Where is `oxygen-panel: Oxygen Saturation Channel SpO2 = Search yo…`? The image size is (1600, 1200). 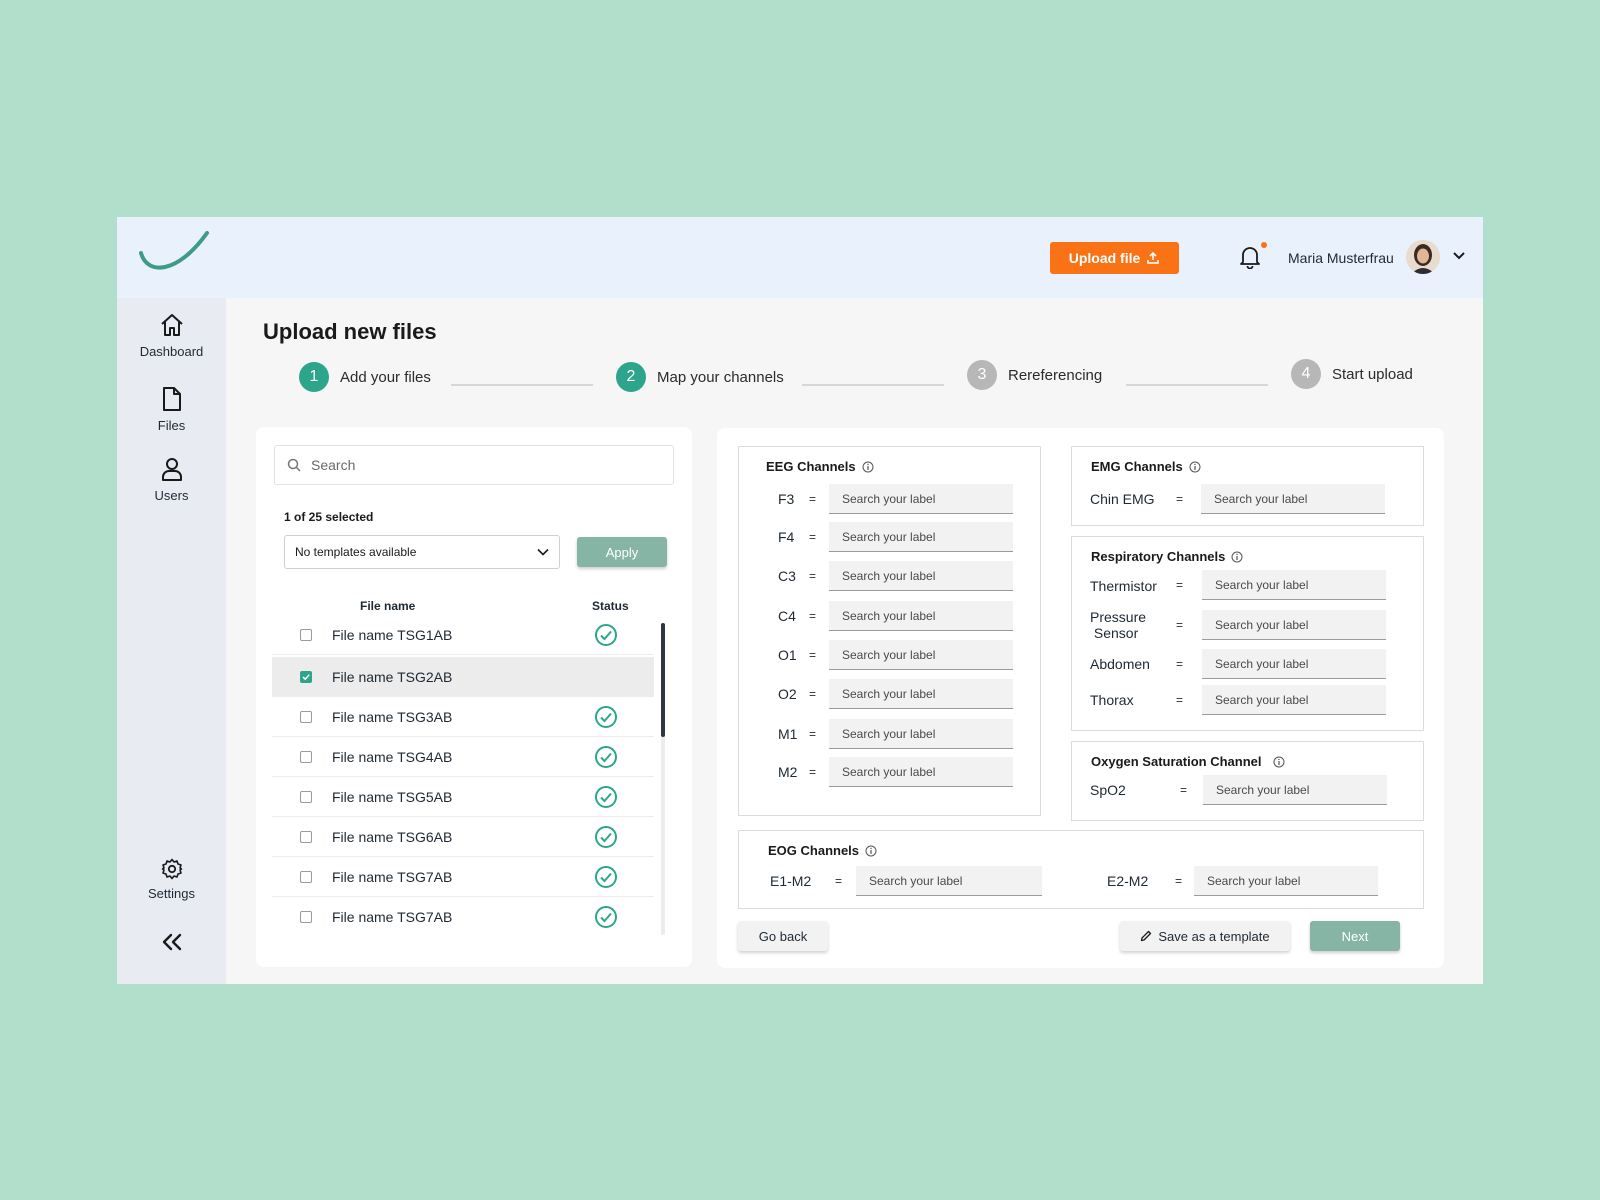 oxygen-panel: Oxygen Saturation Channel SpO2 = Search yo… is located at coordinates (1247, 781).